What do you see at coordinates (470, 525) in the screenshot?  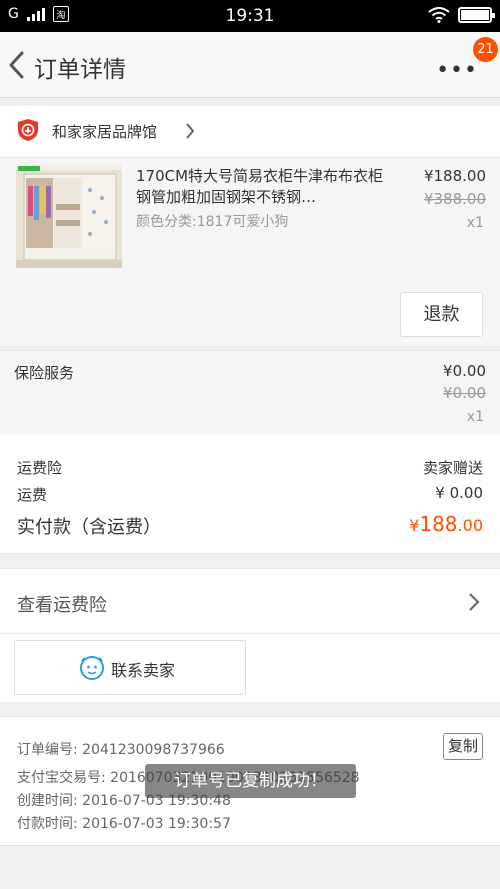 I see `total-decimal: .00` at bounding box center [470, 525].